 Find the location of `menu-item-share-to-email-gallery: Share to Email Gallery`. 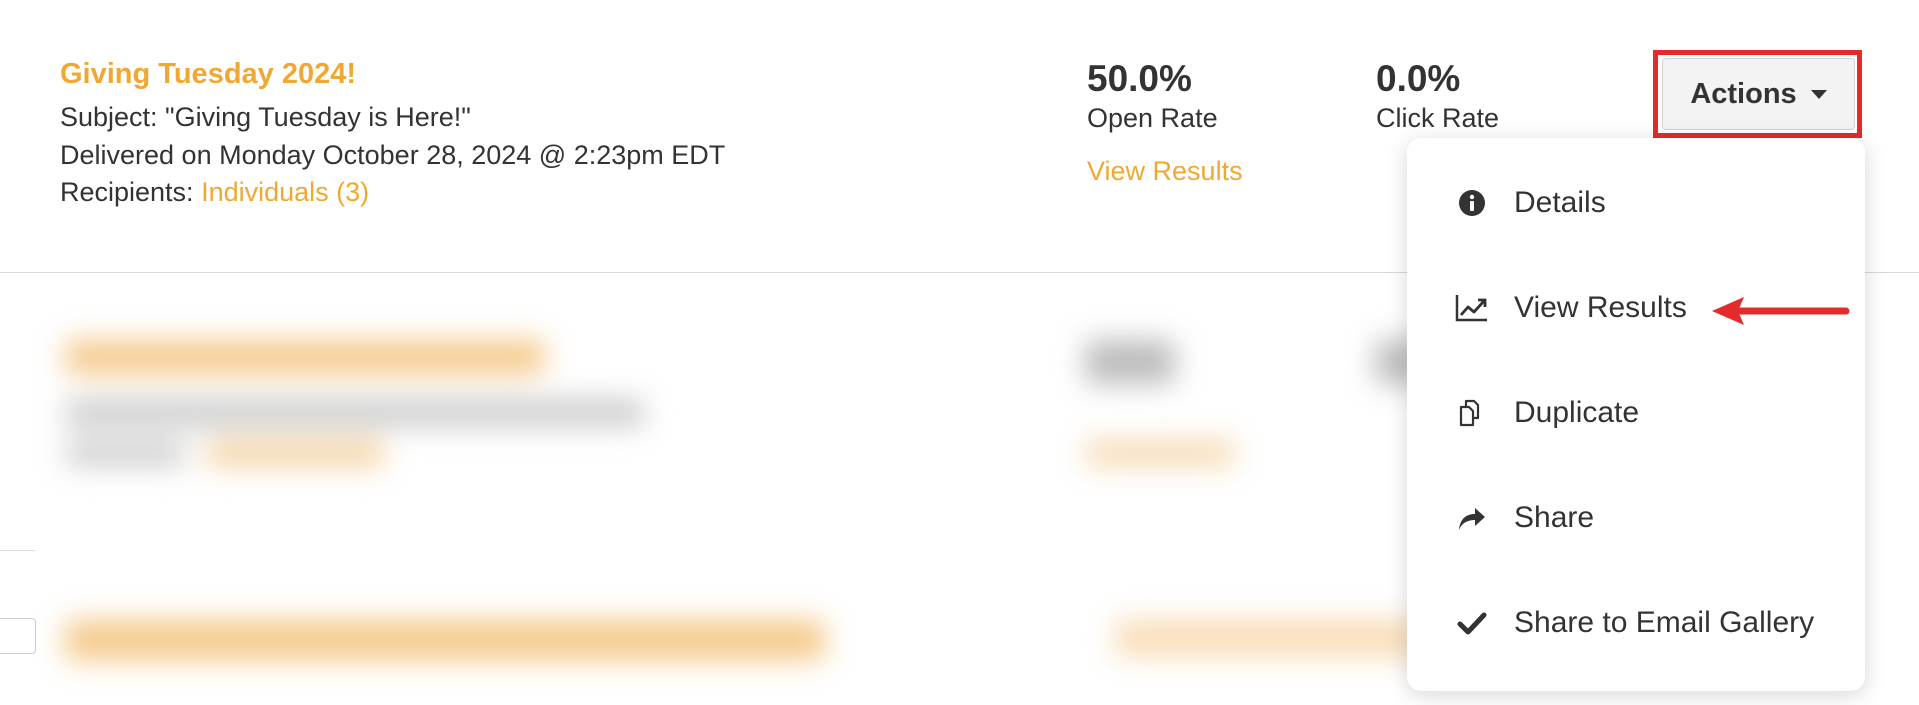

menu-item-share-to-email-gallery: Share to Email Gallery is located at coordinates (1636, 623).